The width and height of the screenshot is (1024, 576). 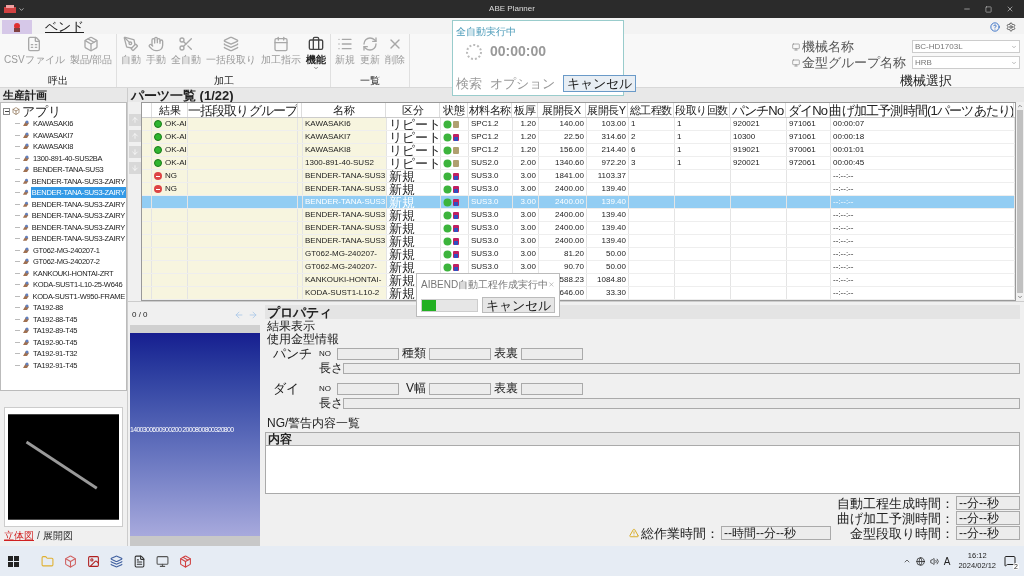 I want to click on help-icon, so click(x=995, y=27).